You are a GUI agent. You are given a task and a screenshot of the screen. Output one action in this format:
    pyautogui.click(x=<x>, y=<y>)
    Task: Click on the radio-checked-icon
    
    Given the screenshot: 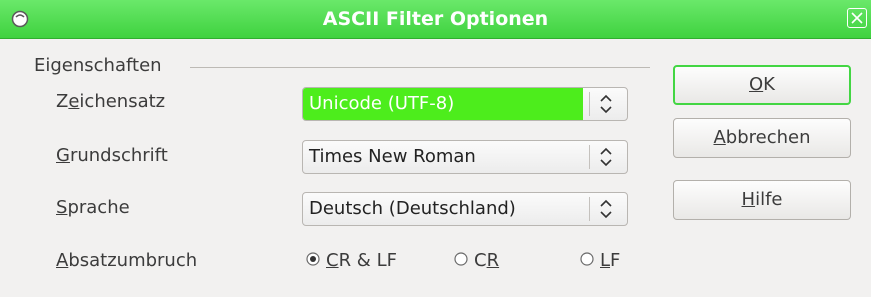 What is the action you would take?
    pyautogui.click(x=313, y=259)
    